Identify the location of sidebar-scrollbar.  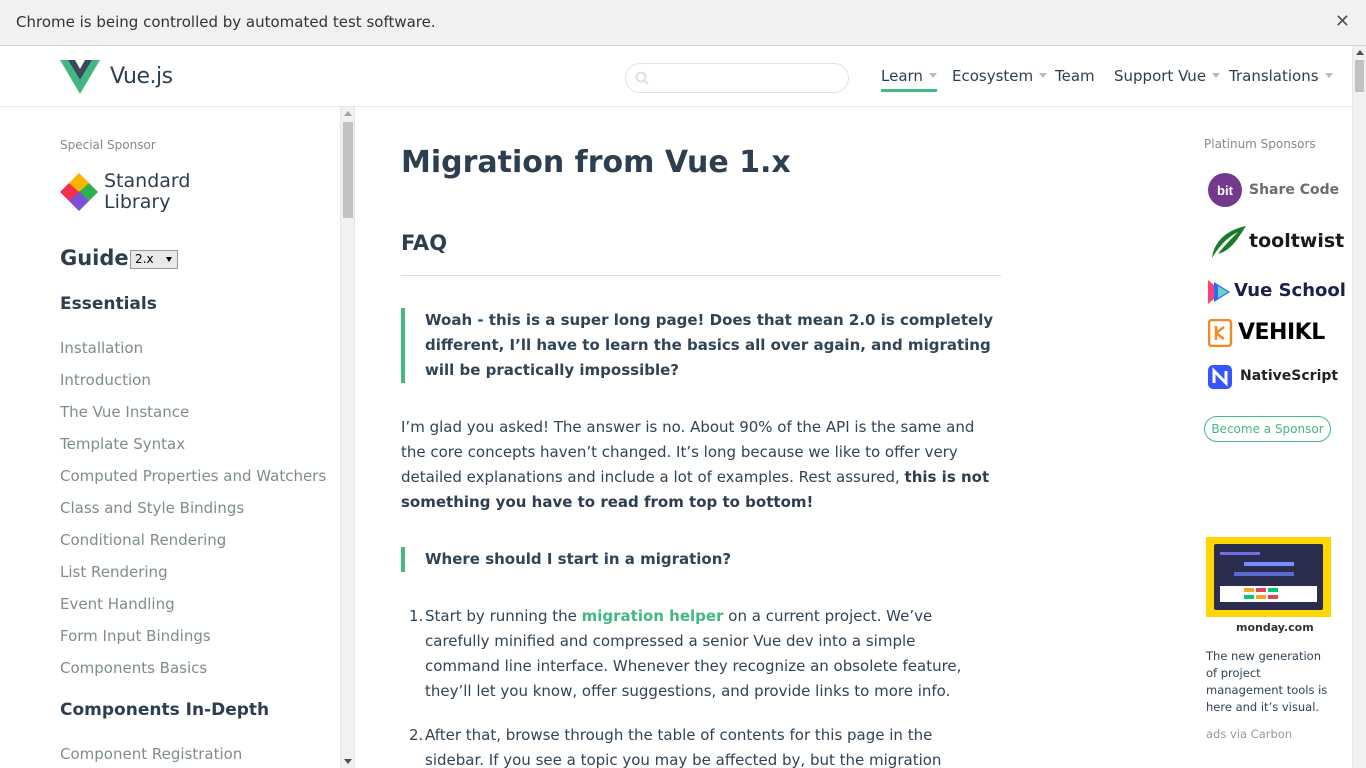
(347, 437).